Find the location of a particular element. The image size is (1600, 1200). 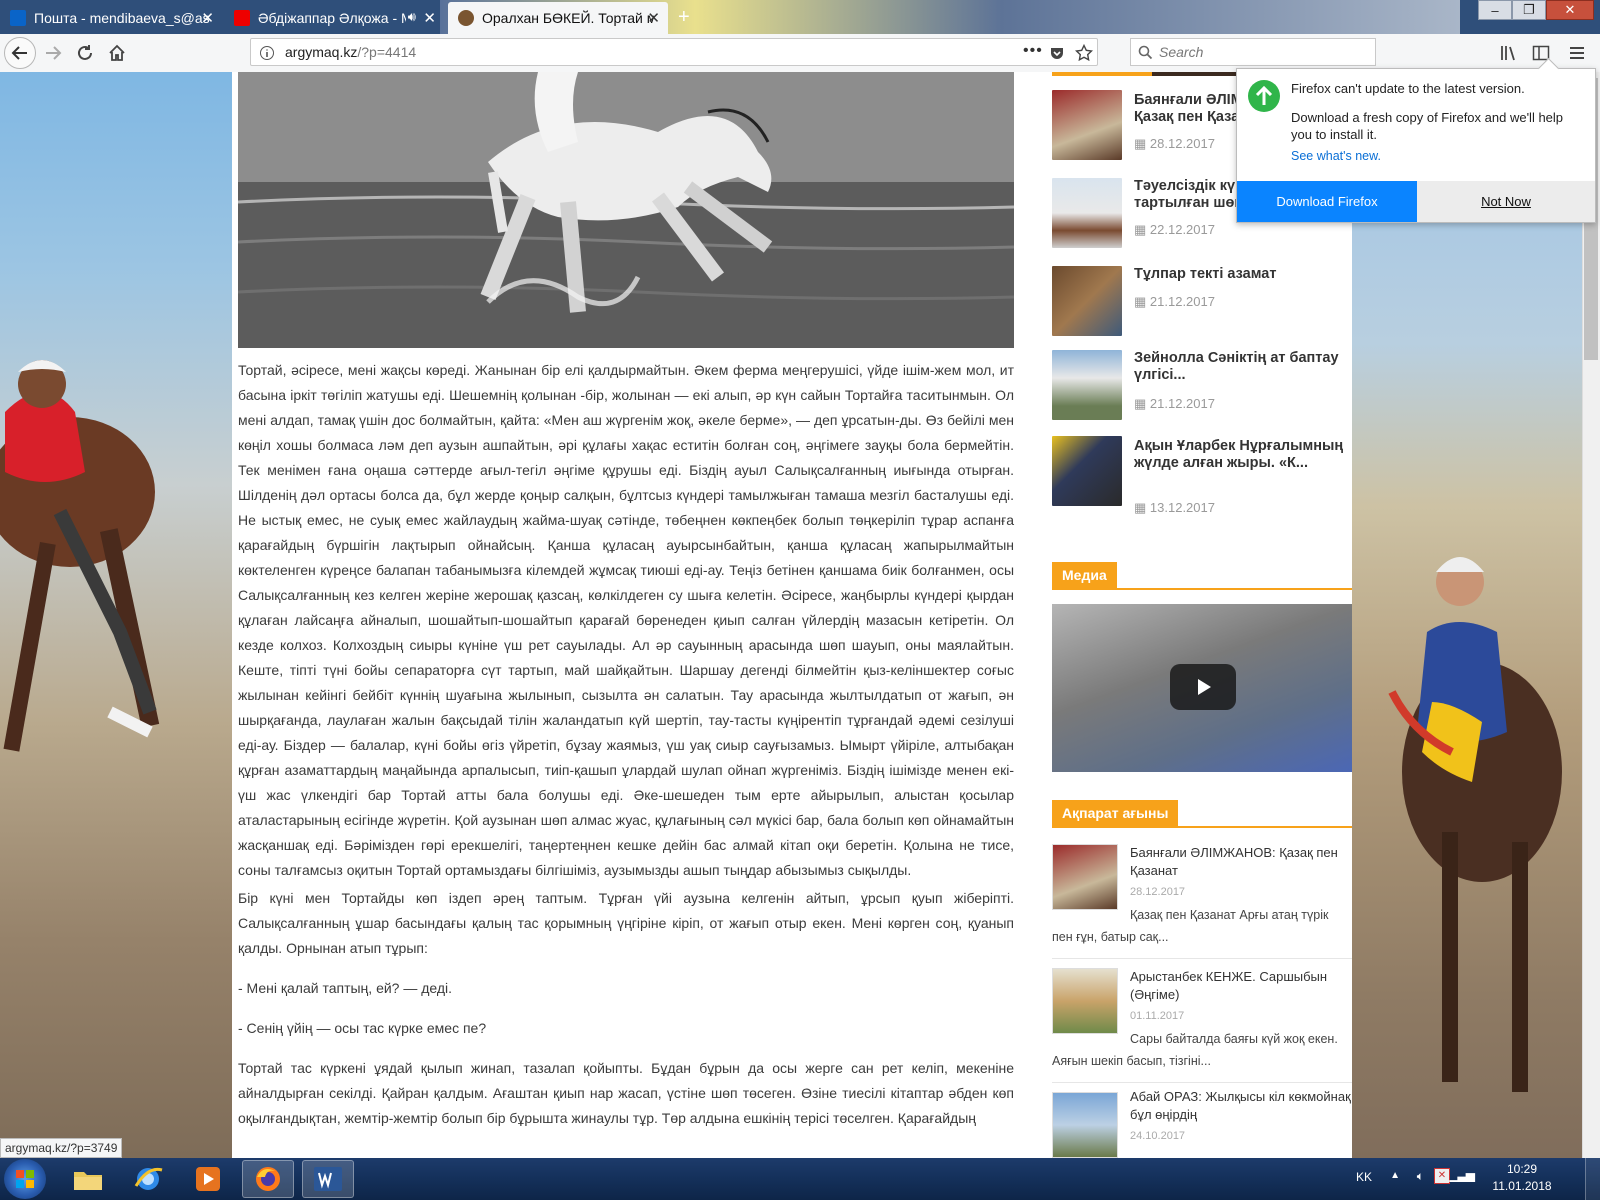

bookmark-star-icon is located at coordinates (1084, 53).